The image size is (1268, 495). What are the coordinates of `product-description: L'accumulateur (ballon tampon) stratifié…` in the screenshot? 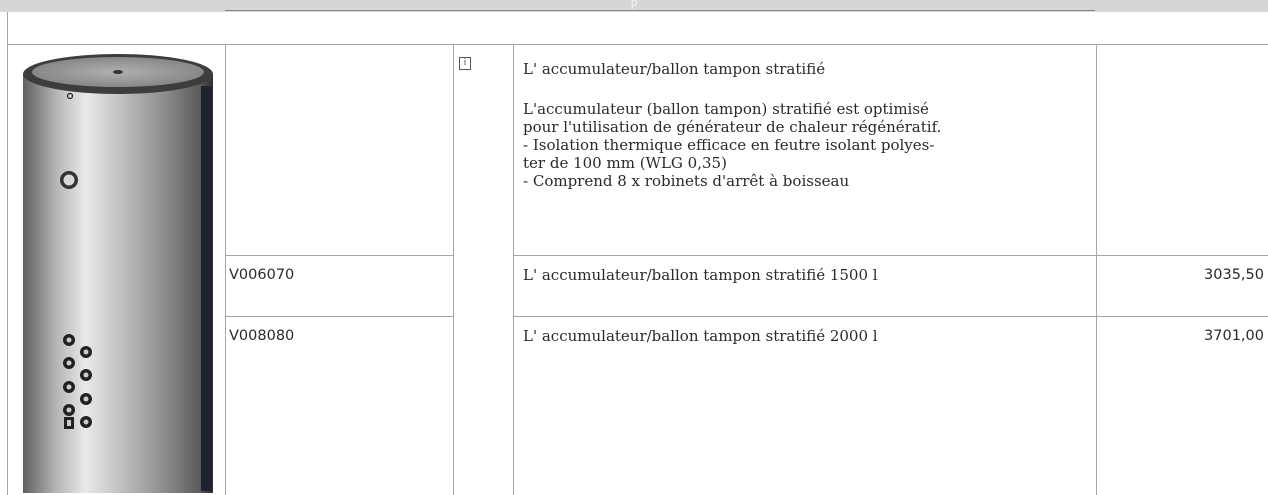 It's located at (732, 145).